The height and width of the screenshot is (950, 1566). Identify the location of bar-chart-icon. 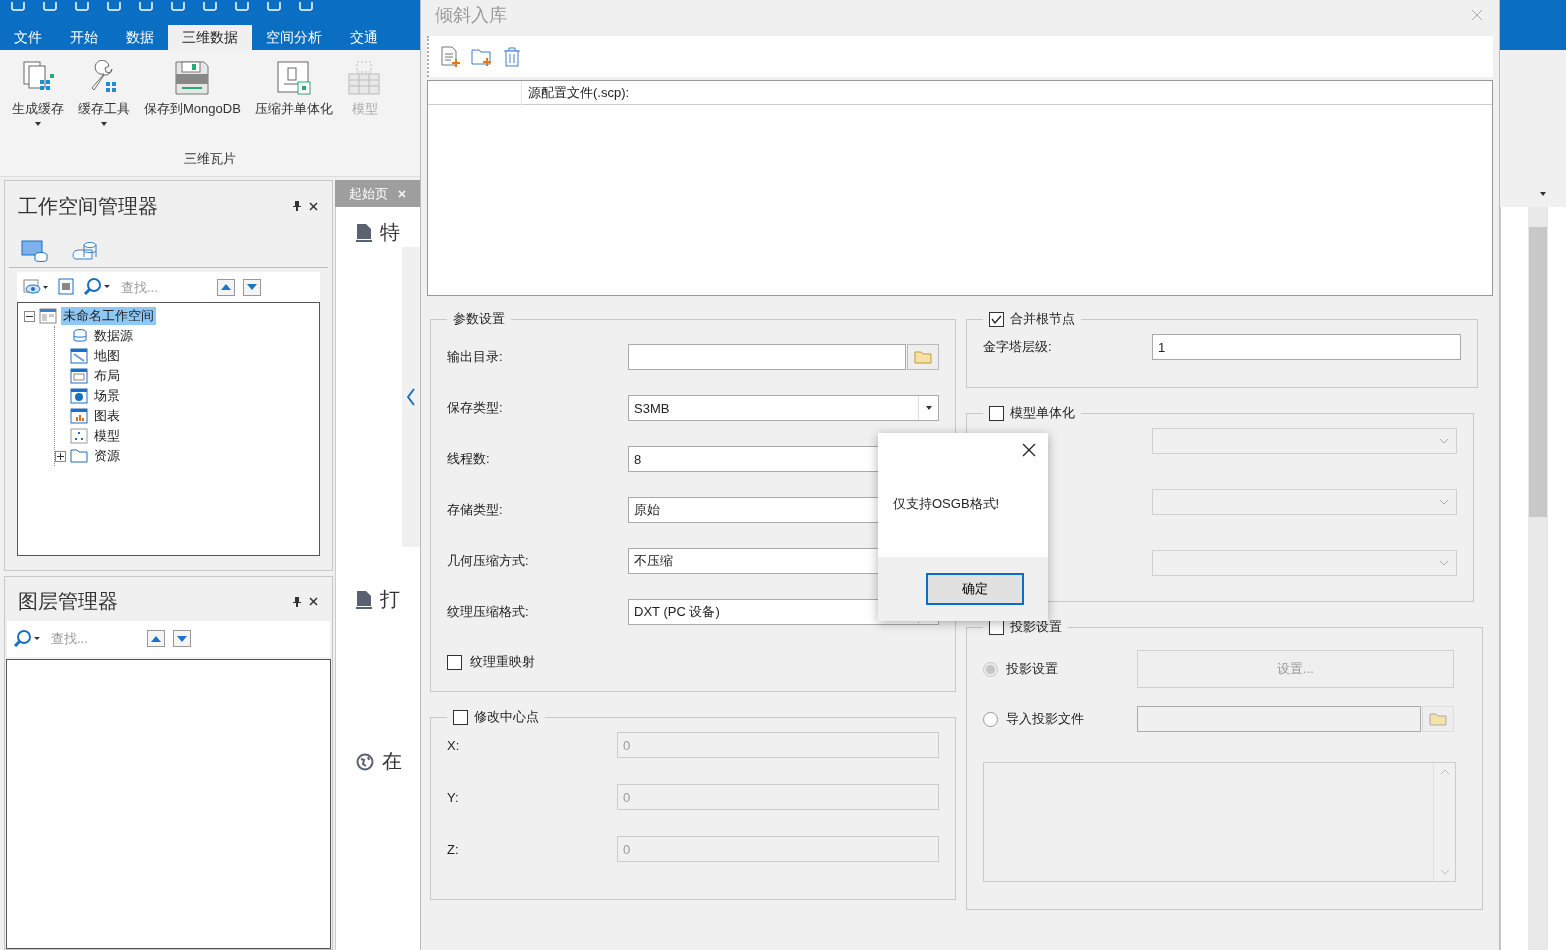
(79, 416).